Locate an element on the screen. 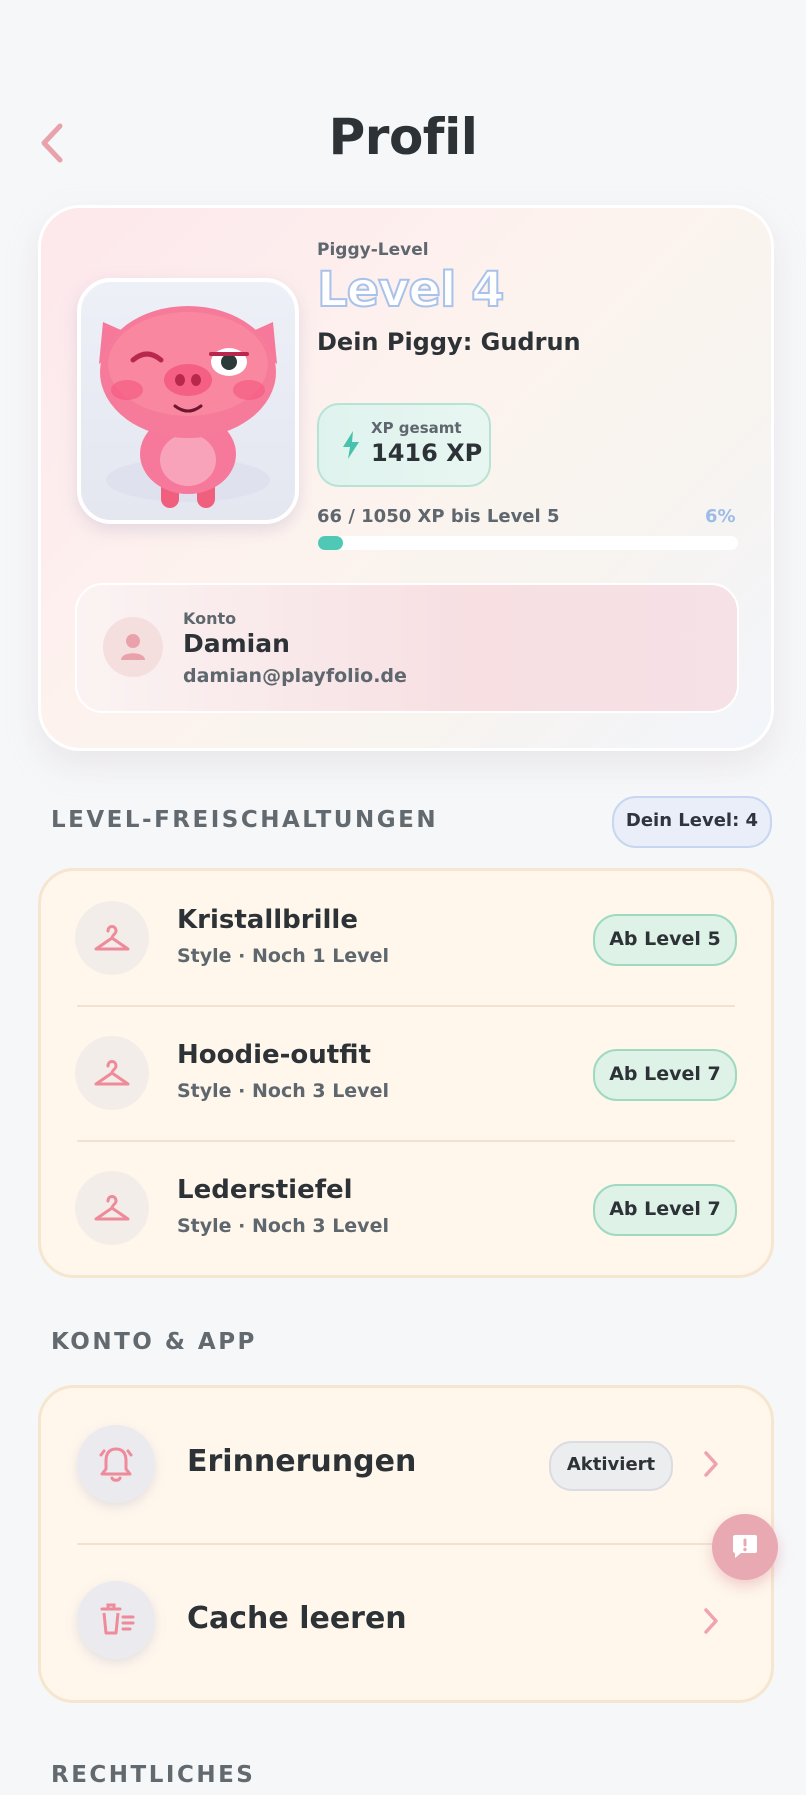  xp-total-pill: XP gesamt 1416 XP is located at coordinates (404, 445).